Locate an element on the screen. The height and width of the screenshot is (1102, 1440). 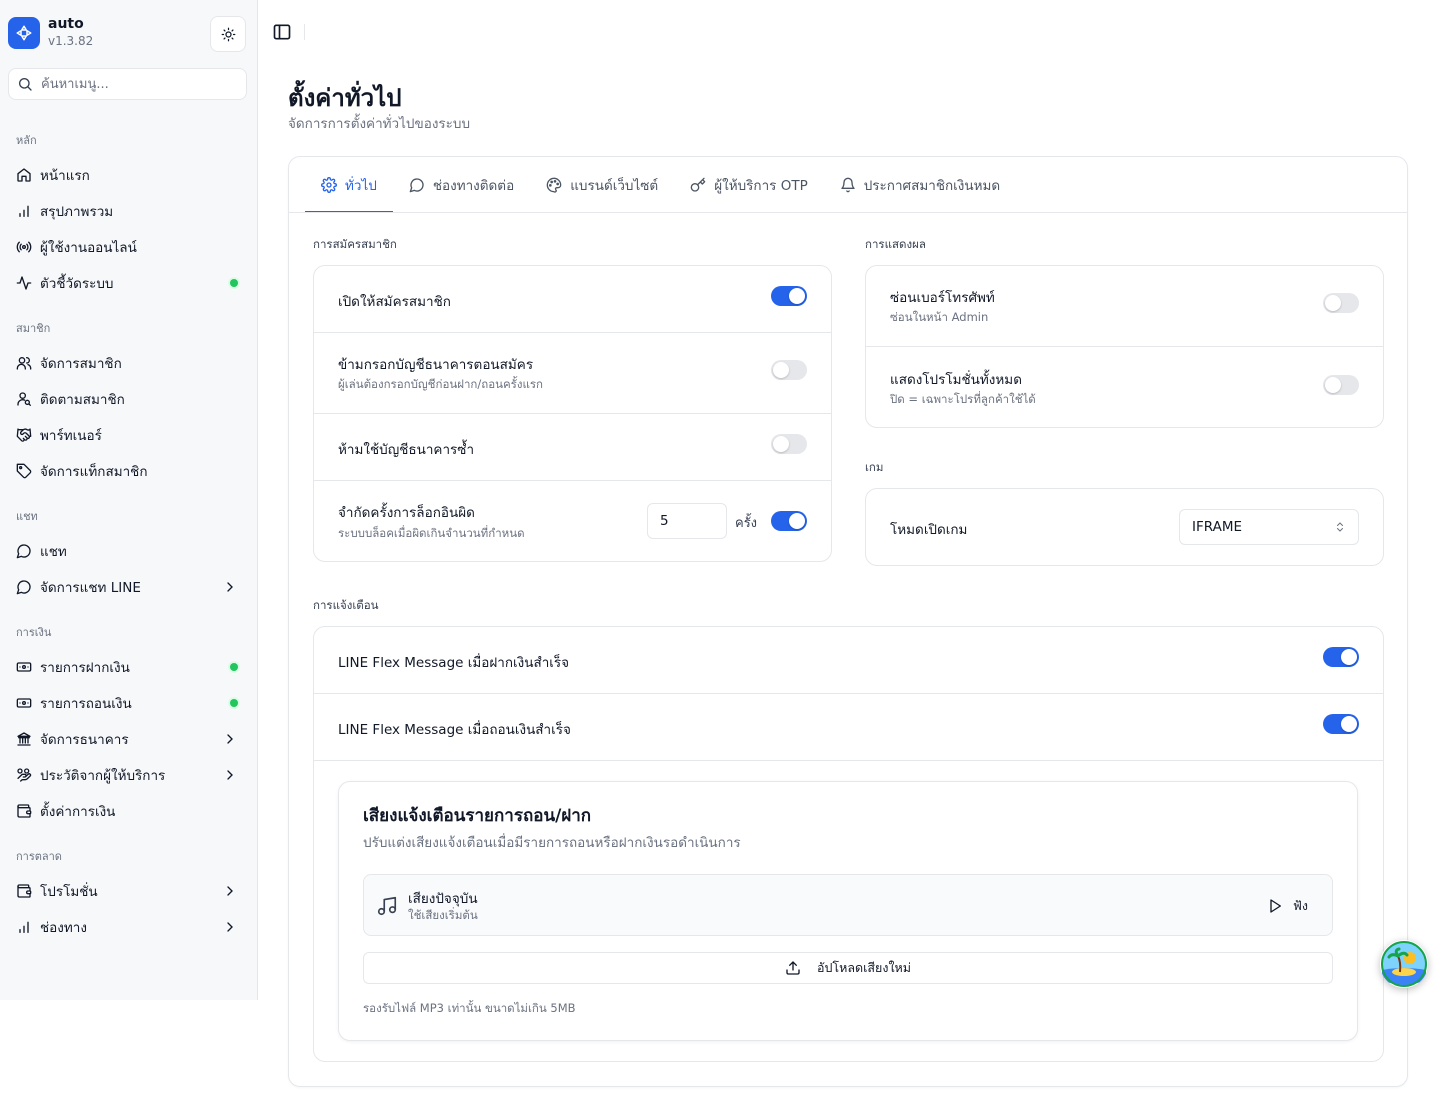
sidebar-toggle-button is located at coordinates (282, 32).